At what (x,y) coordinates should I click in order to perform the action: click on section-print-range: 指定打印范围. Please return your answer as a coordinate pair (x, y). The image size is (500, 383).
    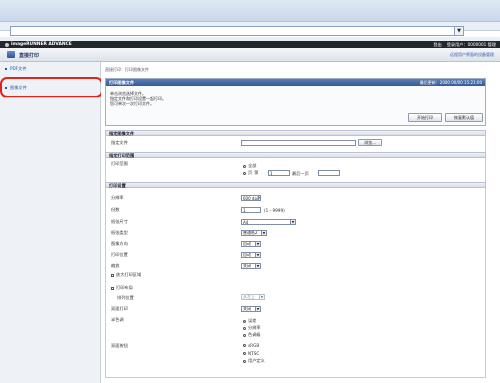
    Looking at the image, I should click on (295, 155).